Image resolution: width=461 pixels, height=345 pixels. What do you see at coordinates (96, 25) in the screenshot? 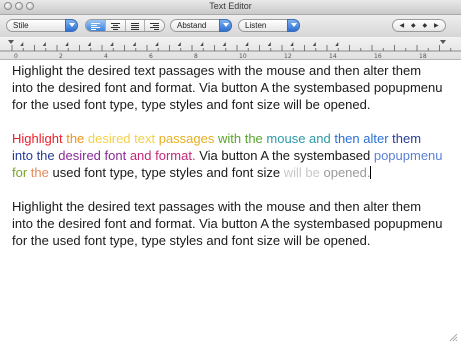
I see `align-left-button` at bounding box center [96, 25].